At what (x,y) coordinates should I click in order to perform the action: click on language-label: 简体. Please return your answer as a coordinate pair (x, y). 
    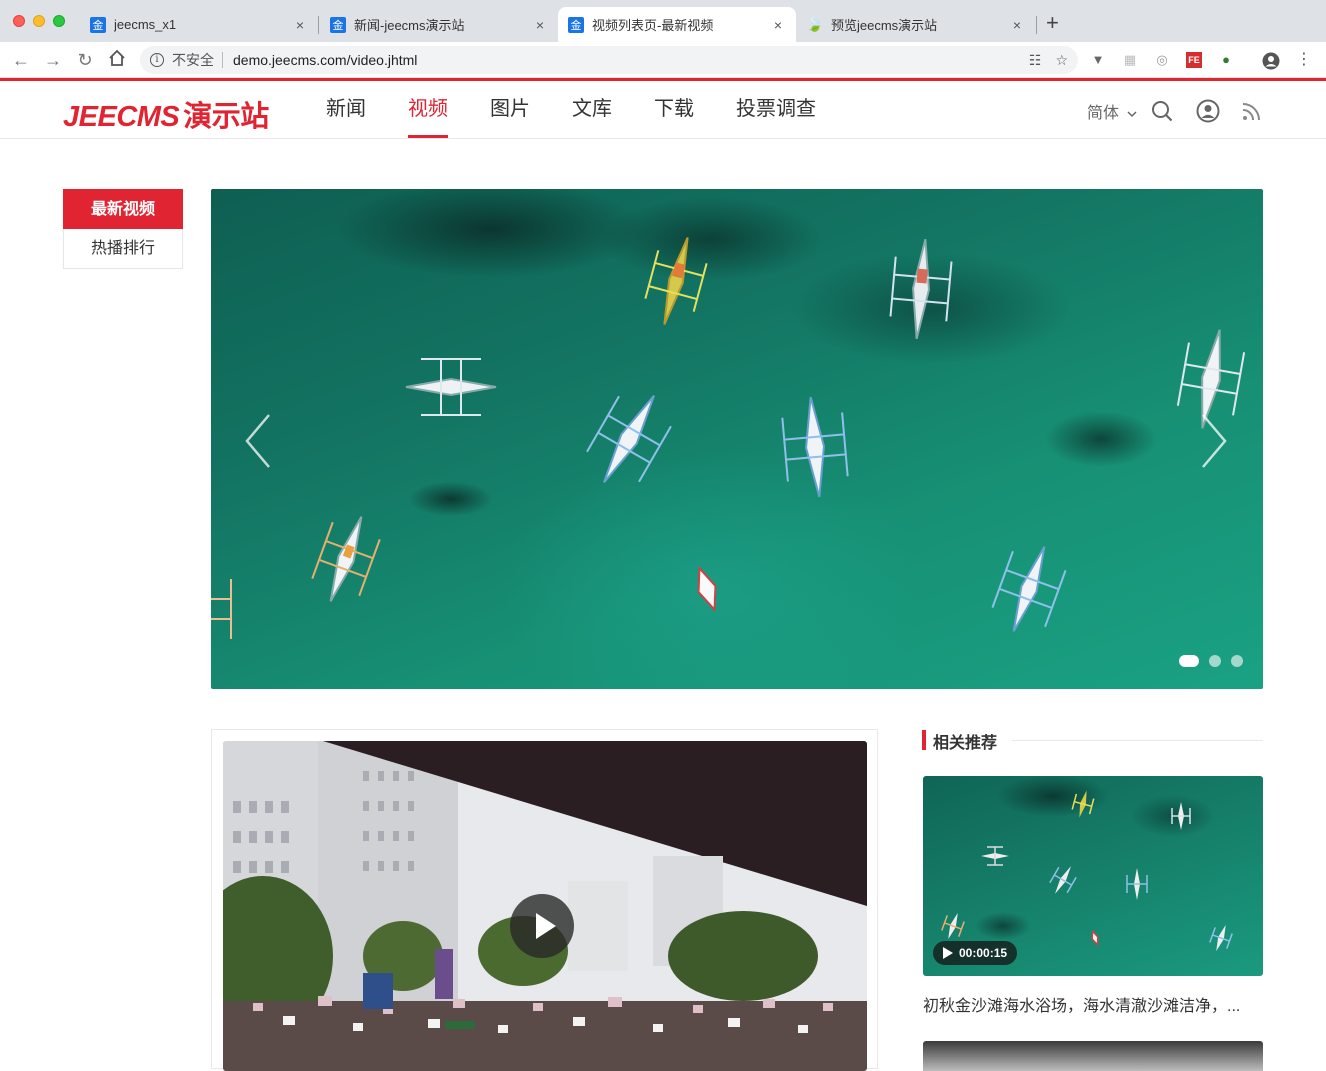
    Looking at the image, I should click on (1103, 113).